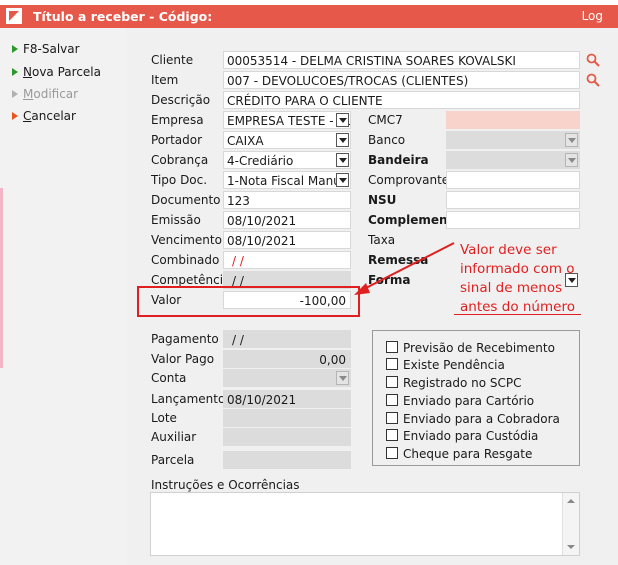 This screenshot has width=618, height=565. I want to click on checkbox-previsao: Previsão de Recebimento, so click(470, 348).